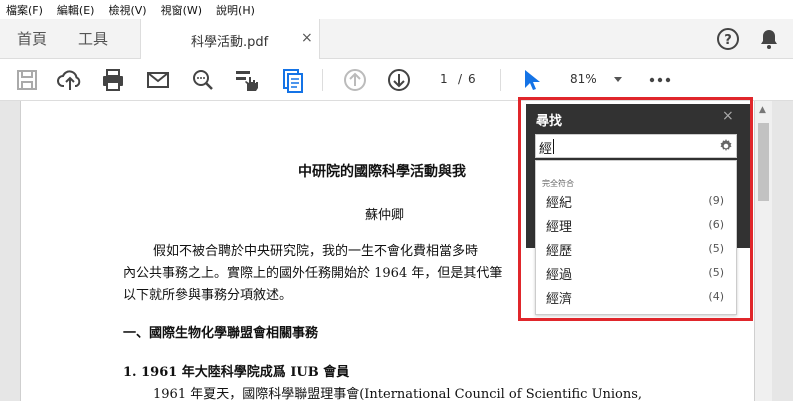 Image resolution: width=793 pixels, height=401 pixels. I want to click on paragraph-line: 以下就所參與事務分項敘述。, so click(208, 295).